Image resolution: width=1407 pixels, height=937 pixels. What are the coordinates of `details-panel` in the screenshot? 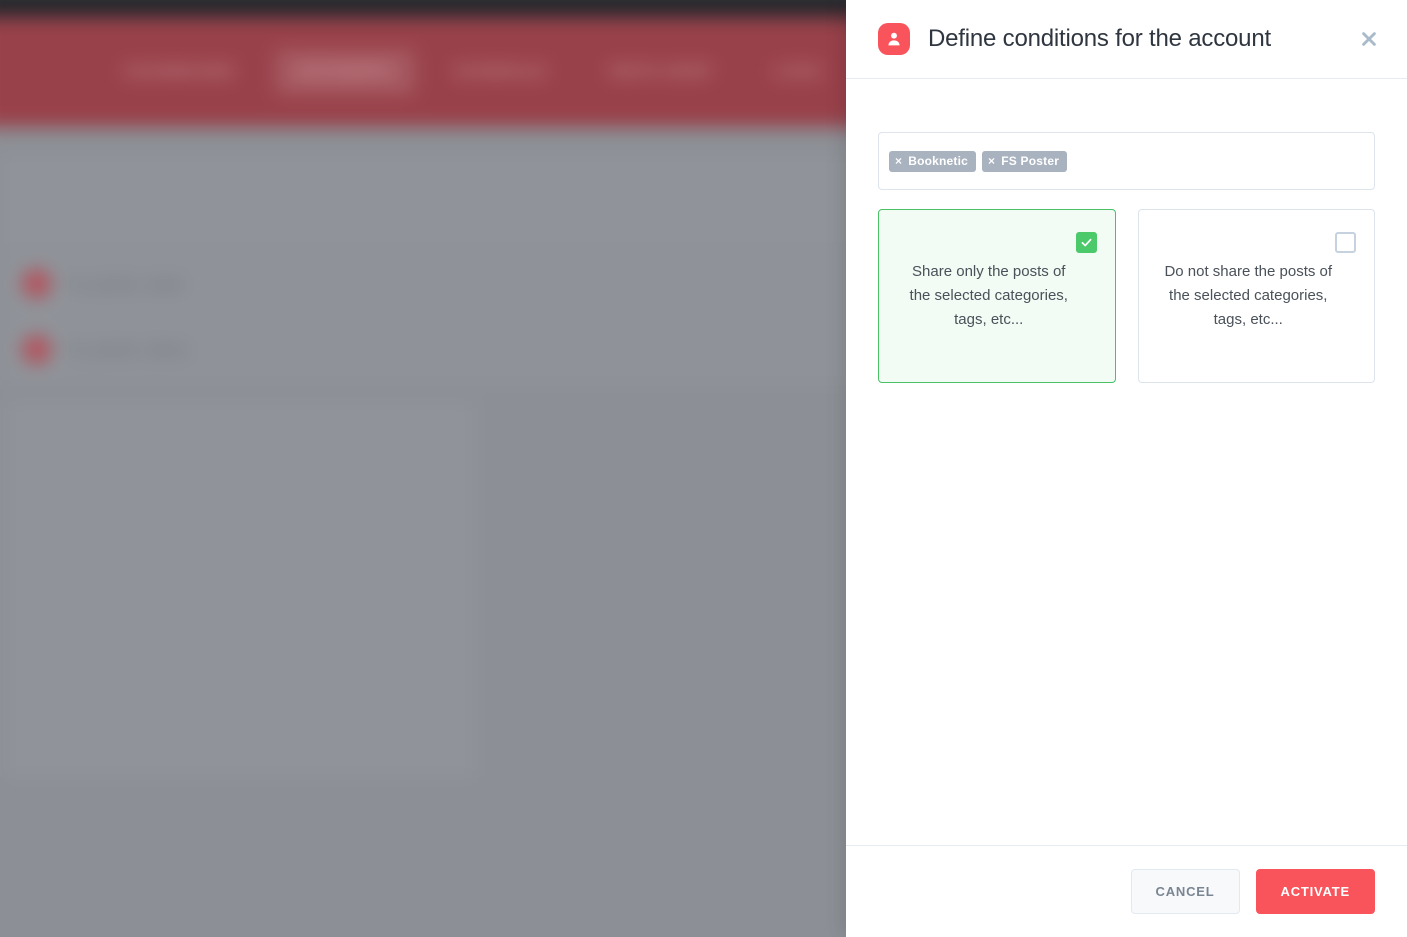 It's located at (240, 589).